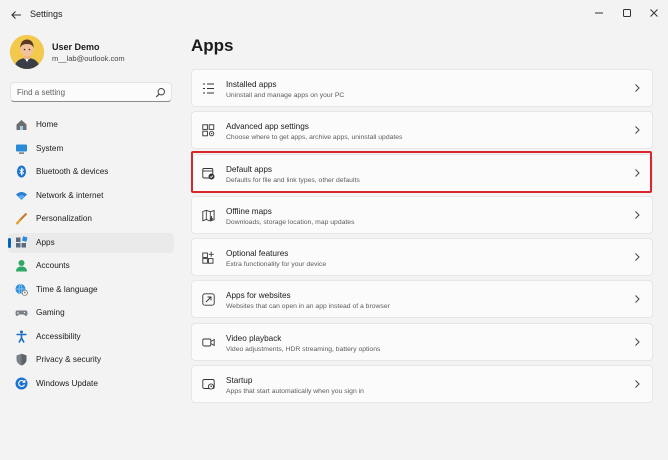 The image size is (668, 460). I want to click on advanced-app-settings-icon, so click(208, 130).